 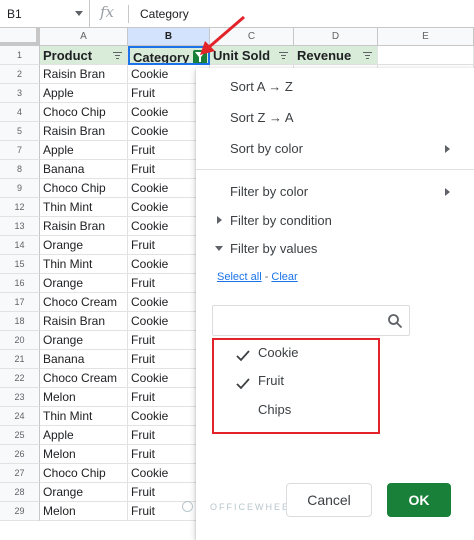 What do you see at coordinates (219, 220) in the screenshot?
I see `expand-right-icon` at bounding box center [219, 220].